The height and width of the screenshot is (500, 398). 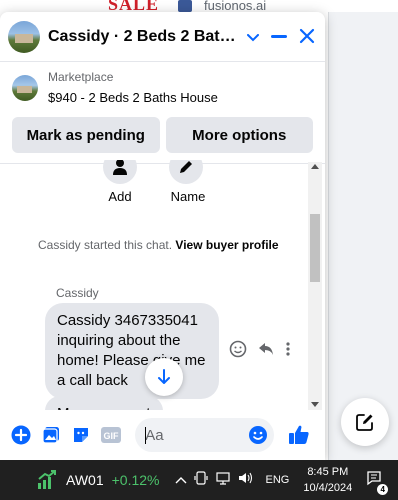 I want to click on close-icon, so click(x=307, y=35).